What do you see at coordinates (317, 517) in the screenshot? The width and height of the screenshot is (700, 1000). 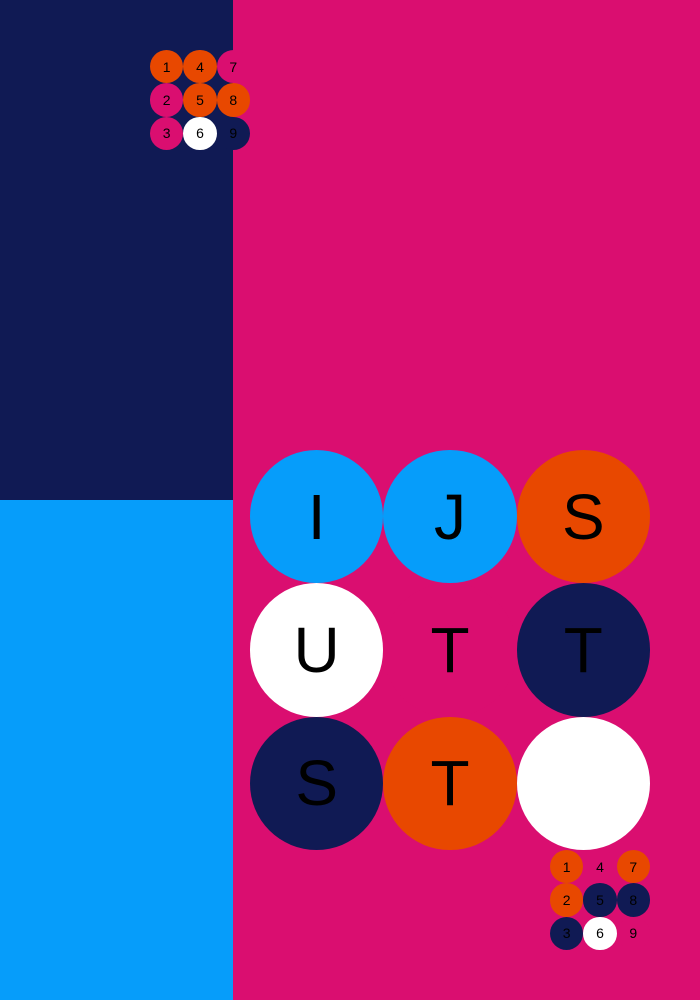 I see `main-cell-1: I` at bounding box center [317, 517].